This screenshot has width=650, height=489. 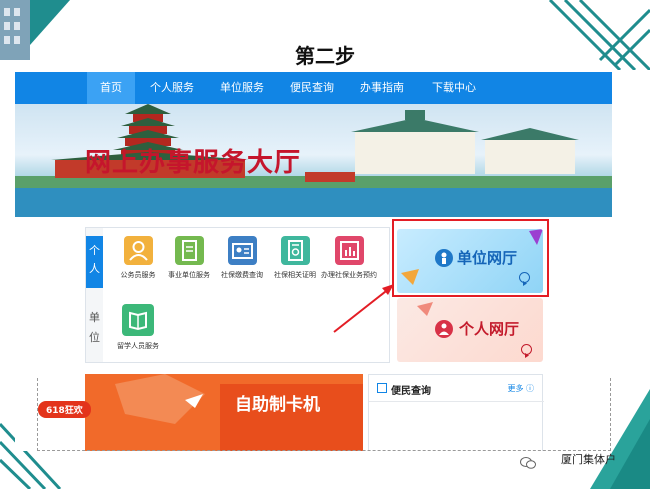 I want to click on service-overseas-returnee: 留学人员服务, so click(x=138, y=327).